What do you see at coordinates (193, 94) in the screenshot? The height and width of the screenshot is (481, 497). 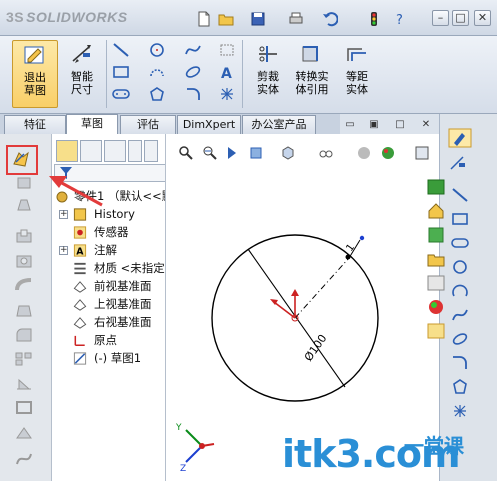 I see `fillet-icon` at bounding box center [193, 94].